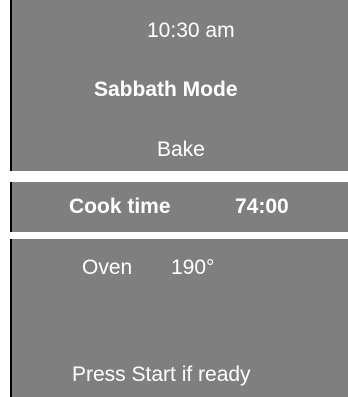  Describe the element at coordinates (262, 206) in the screenshot. I see `cook-time-value: 74:00` at that location.